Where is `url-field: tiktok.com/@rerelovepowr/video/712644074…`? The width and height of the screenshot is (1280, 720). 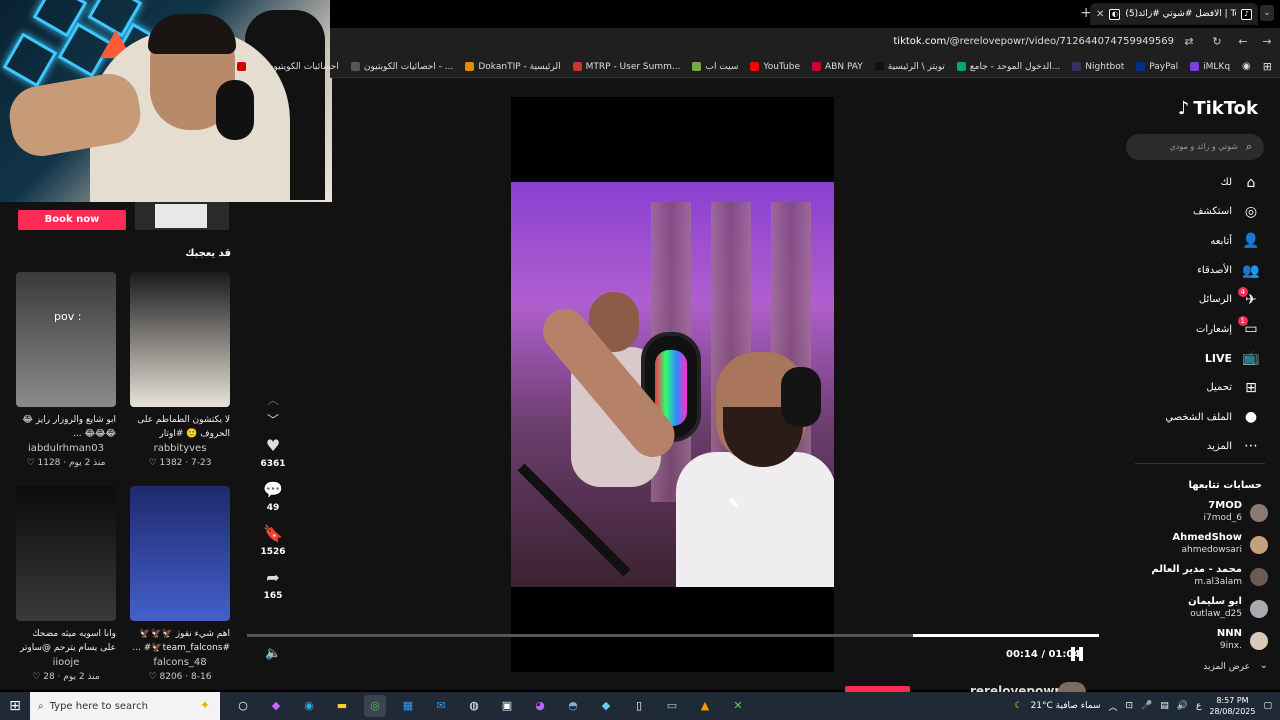 url-field: tiktok.com/@rerelovepowr/video/712644074… is located at coordinates (1033, 41).